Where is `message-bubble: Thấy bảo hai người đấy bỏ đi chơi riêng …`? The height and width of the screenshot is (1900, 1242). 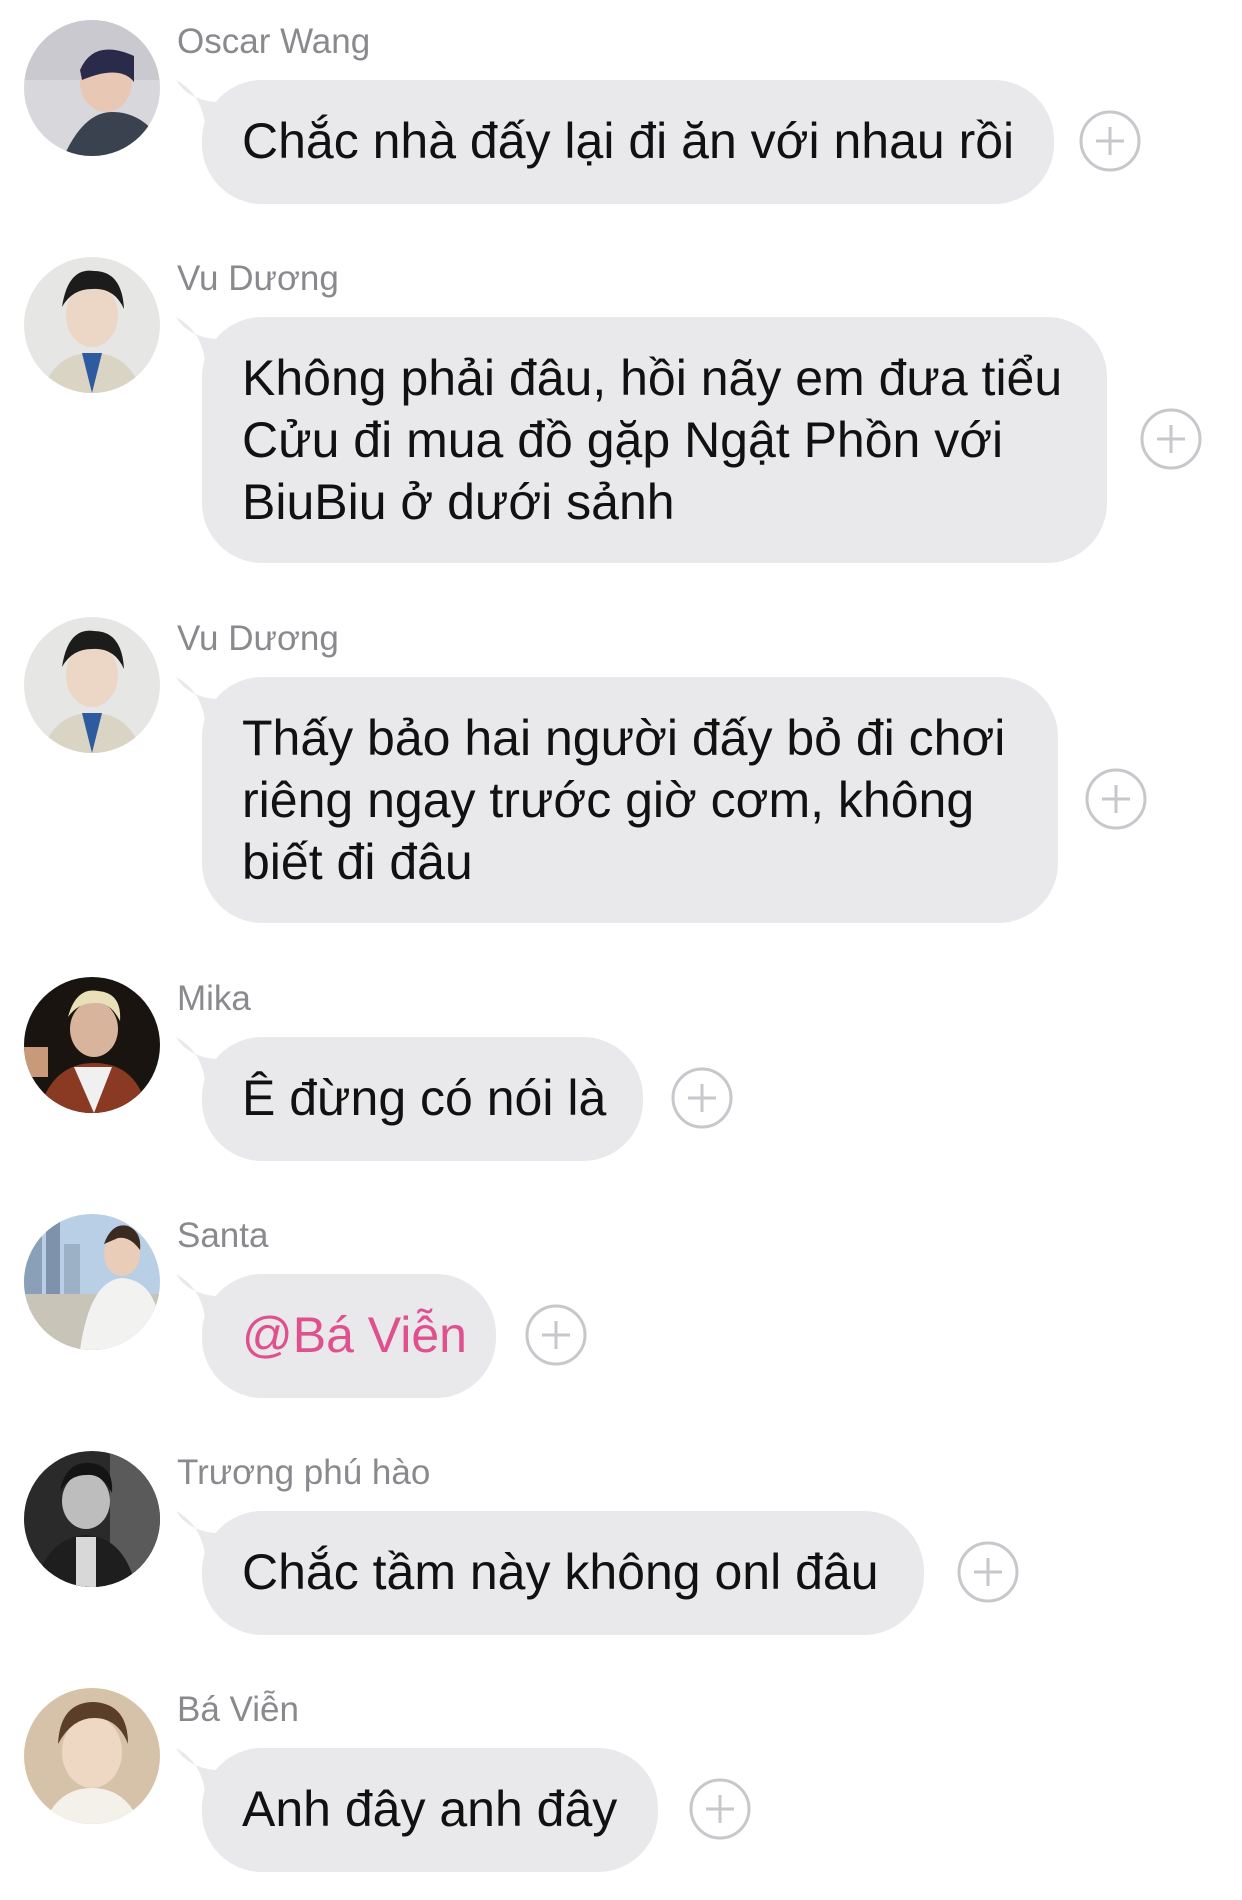 message-bubble: Thấy bảo hai người đấy bỏ đi chơi riêng … is located at coordinates (630, 800).